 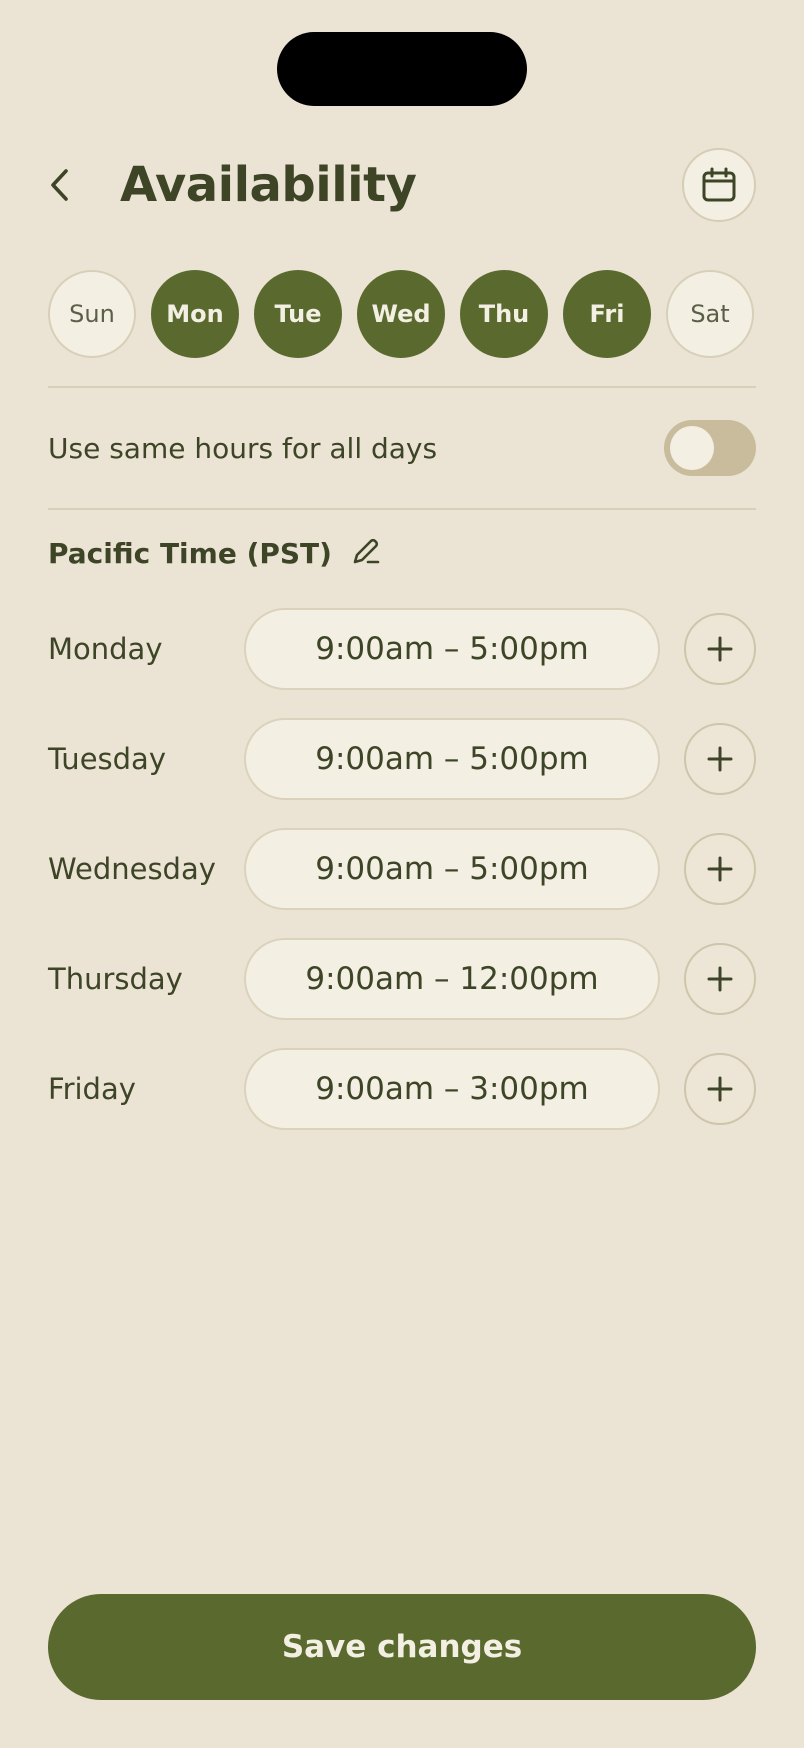 What do you see at coordinates (692, 448) in the screenshot?
I see `toggle-knob` at bounding box center [692, 448].